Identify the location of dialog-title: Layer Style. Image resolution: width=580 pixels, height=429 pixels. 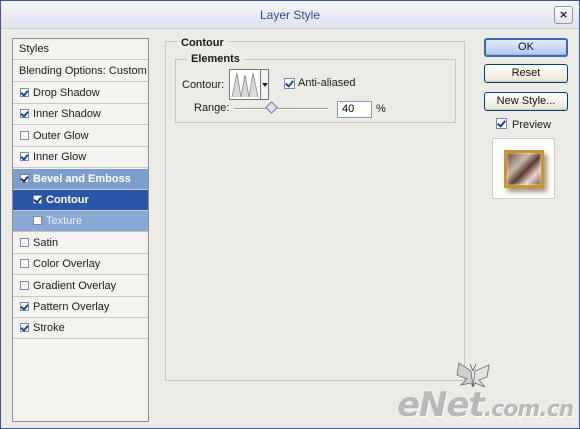
(290, 15).